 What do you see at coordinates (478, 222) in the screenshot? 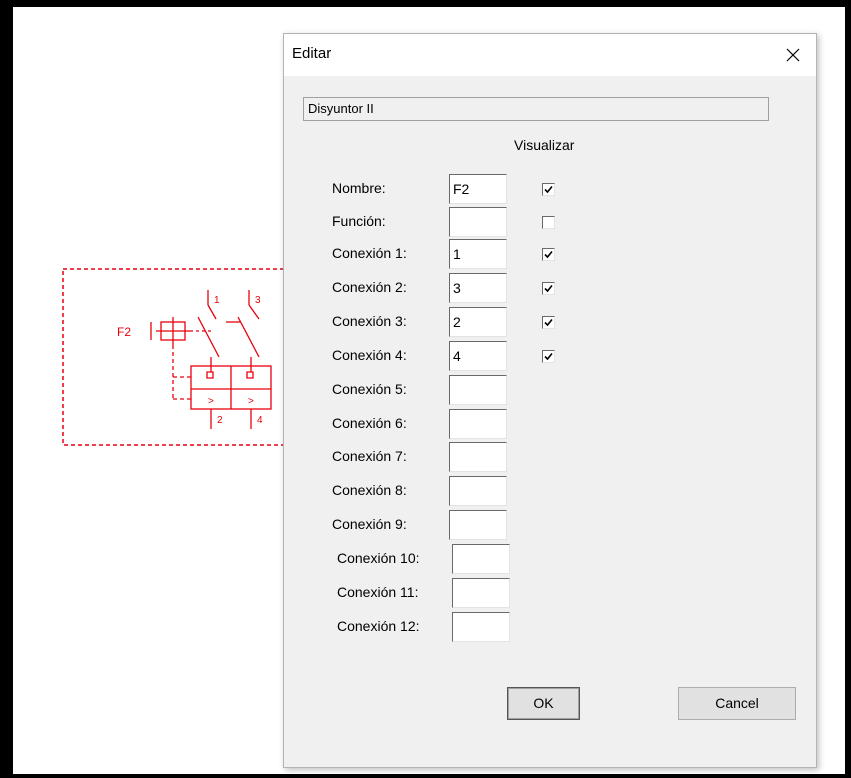
I see `function-field` at bounding box center [478, 222].